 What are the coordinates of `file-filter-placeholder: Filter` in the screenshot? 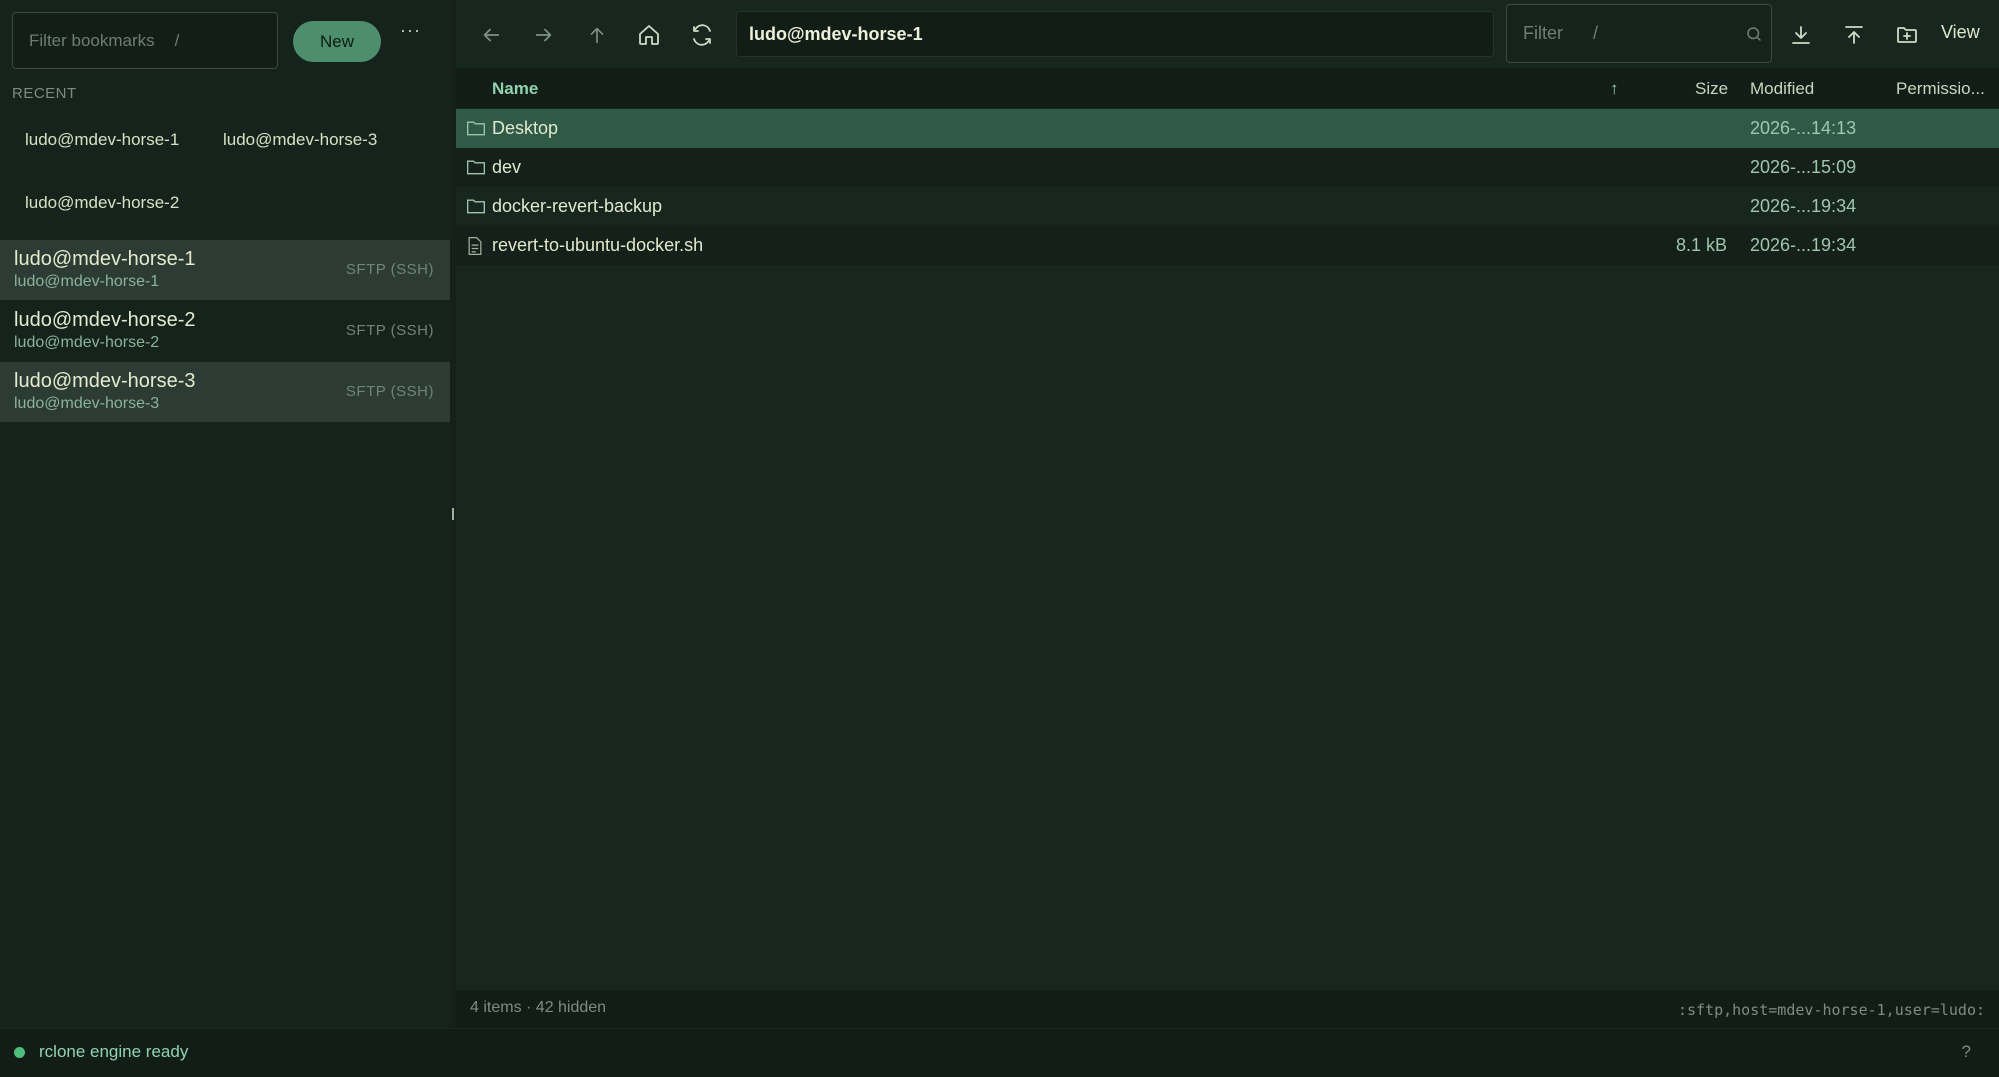 It's located at (1543, 33).